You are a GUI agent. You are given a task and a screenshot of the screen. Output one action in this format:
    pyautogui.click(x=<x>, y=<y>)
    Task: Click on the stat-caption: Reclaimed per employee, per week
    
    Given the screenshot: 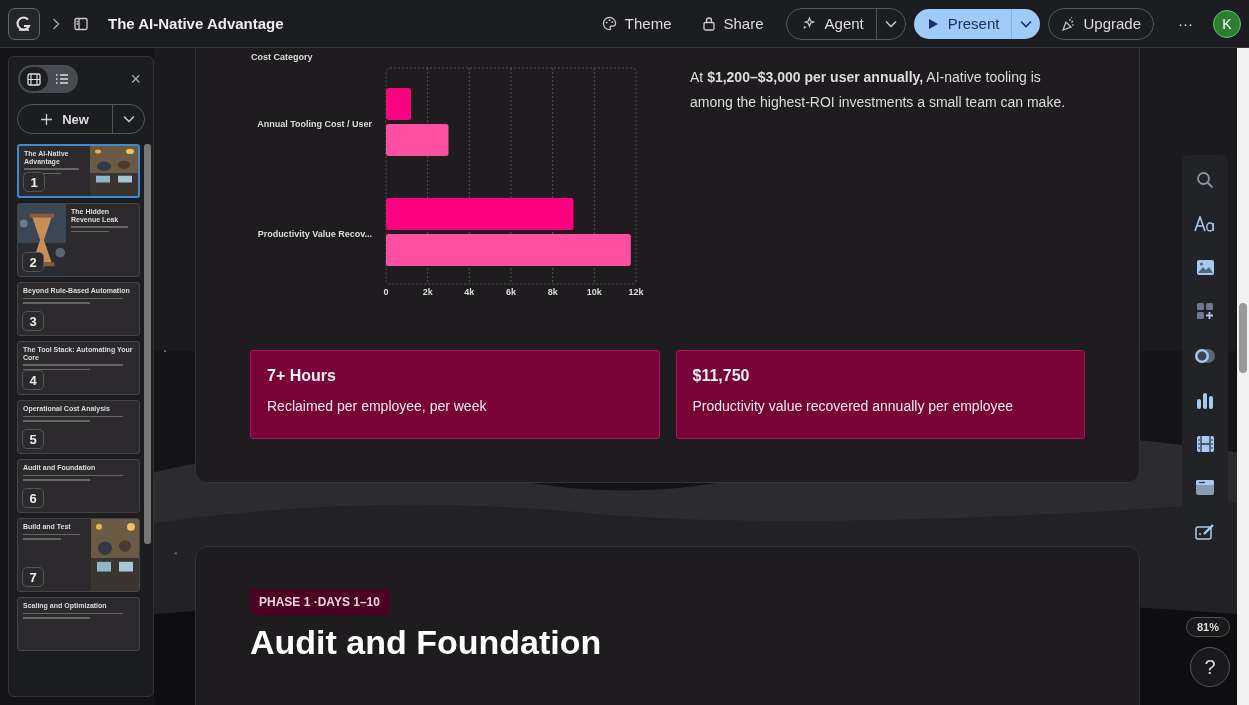 What is the action you would take?
    pyautogui.click(x=377, y=406)
    